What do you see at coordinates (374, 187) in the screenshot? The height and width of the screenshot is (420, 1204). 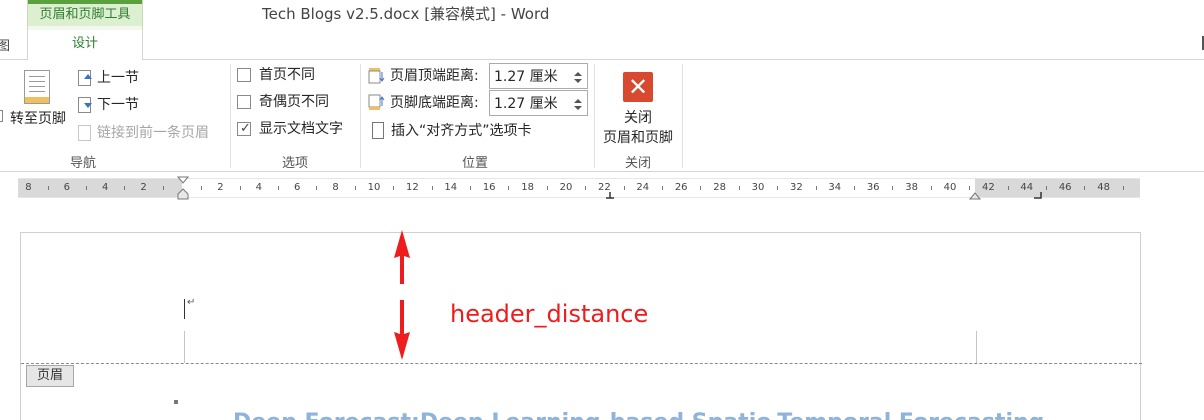 I see `ruler-number: 10` at bounding box center [374, 187].